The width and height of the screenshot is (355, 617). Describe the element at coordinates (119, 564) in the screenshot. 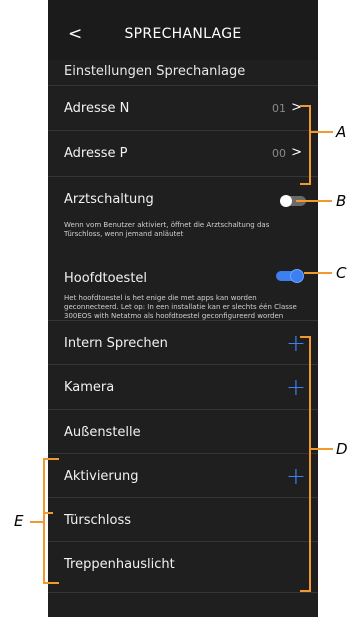

I see `list-row-label: Treppenhauslicht` at that location.